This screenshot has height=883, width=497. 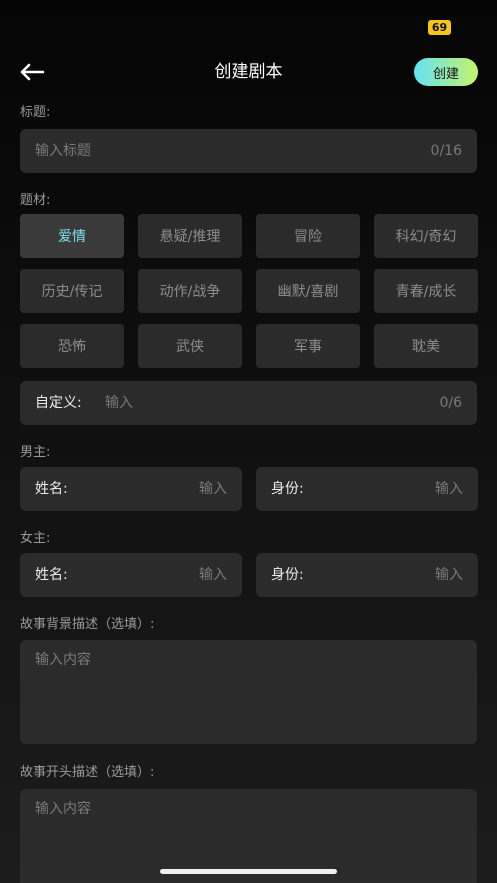 What do you see at coordinates (51, 489) in the screenshot?
I see `male-name-label: 姓名:` at bounding box center [51, 489].